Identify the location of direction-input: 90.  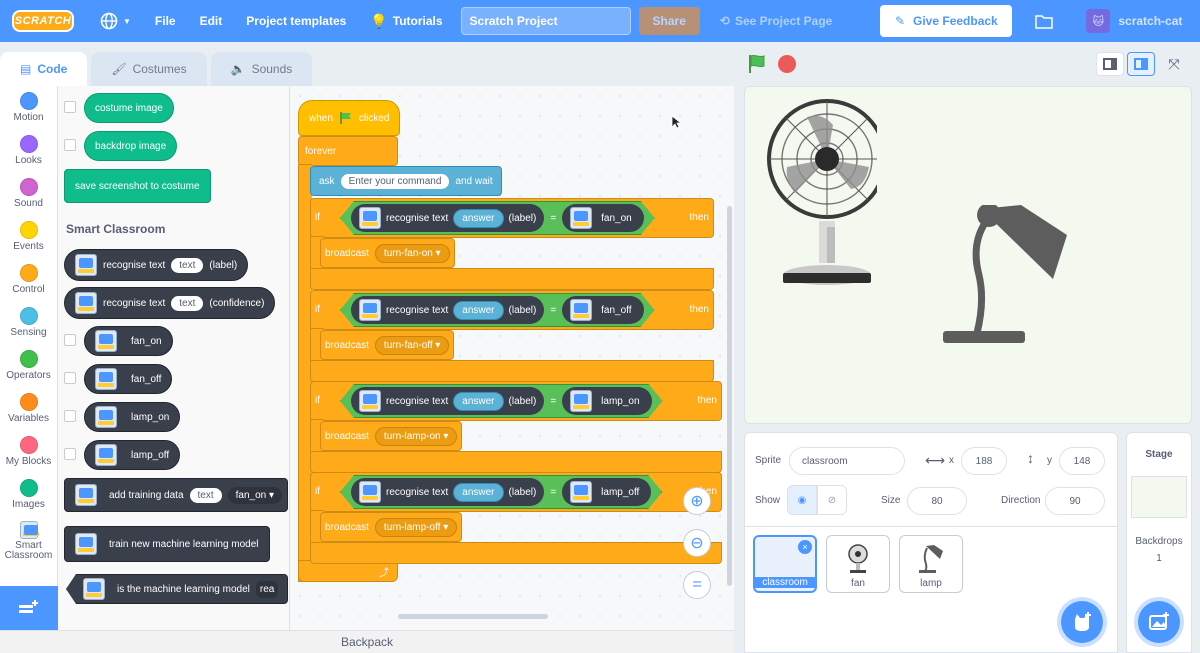
(1075, 501).